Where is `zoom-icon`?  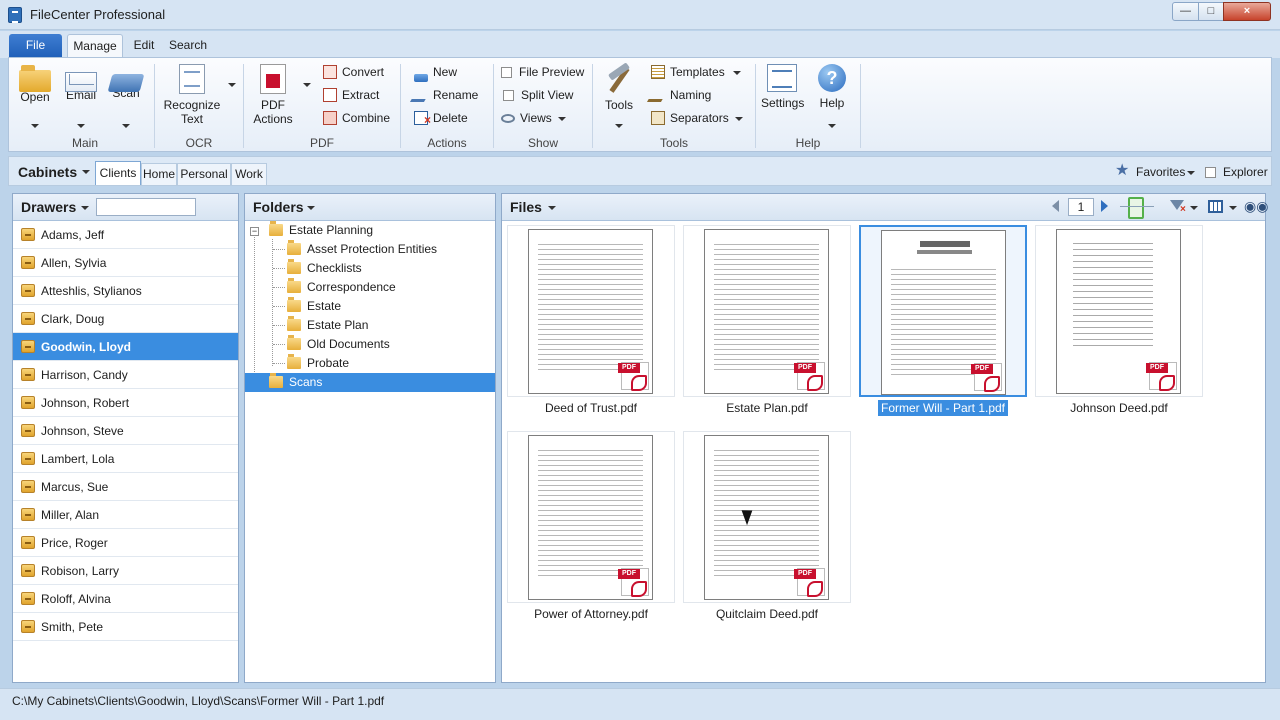
zoom-icon is located at coordinates (1137, 208).